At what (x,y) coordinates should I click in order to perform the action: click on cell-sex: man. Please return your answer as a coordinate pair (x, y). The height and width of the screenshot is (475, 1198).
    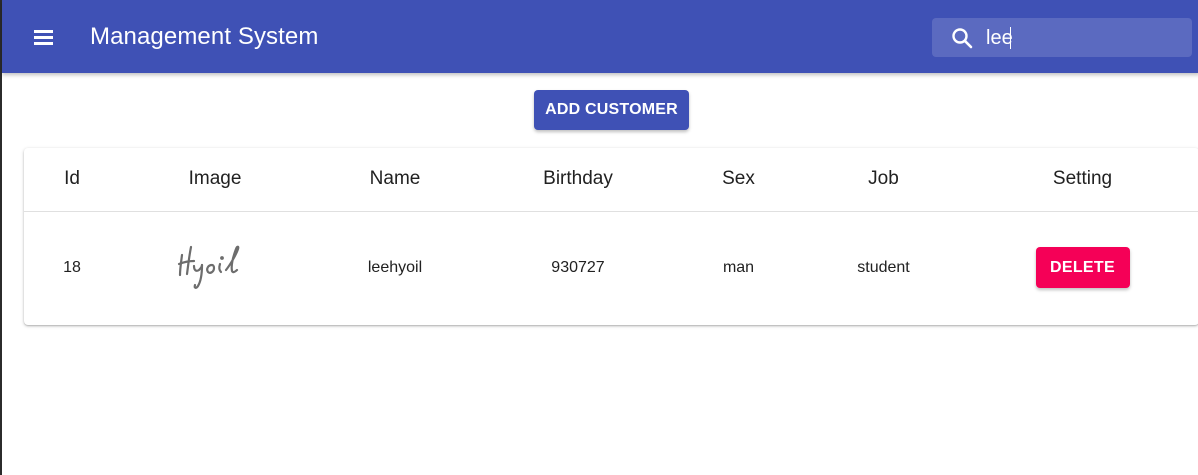
    Looking at the image, I should click on (738, 267).